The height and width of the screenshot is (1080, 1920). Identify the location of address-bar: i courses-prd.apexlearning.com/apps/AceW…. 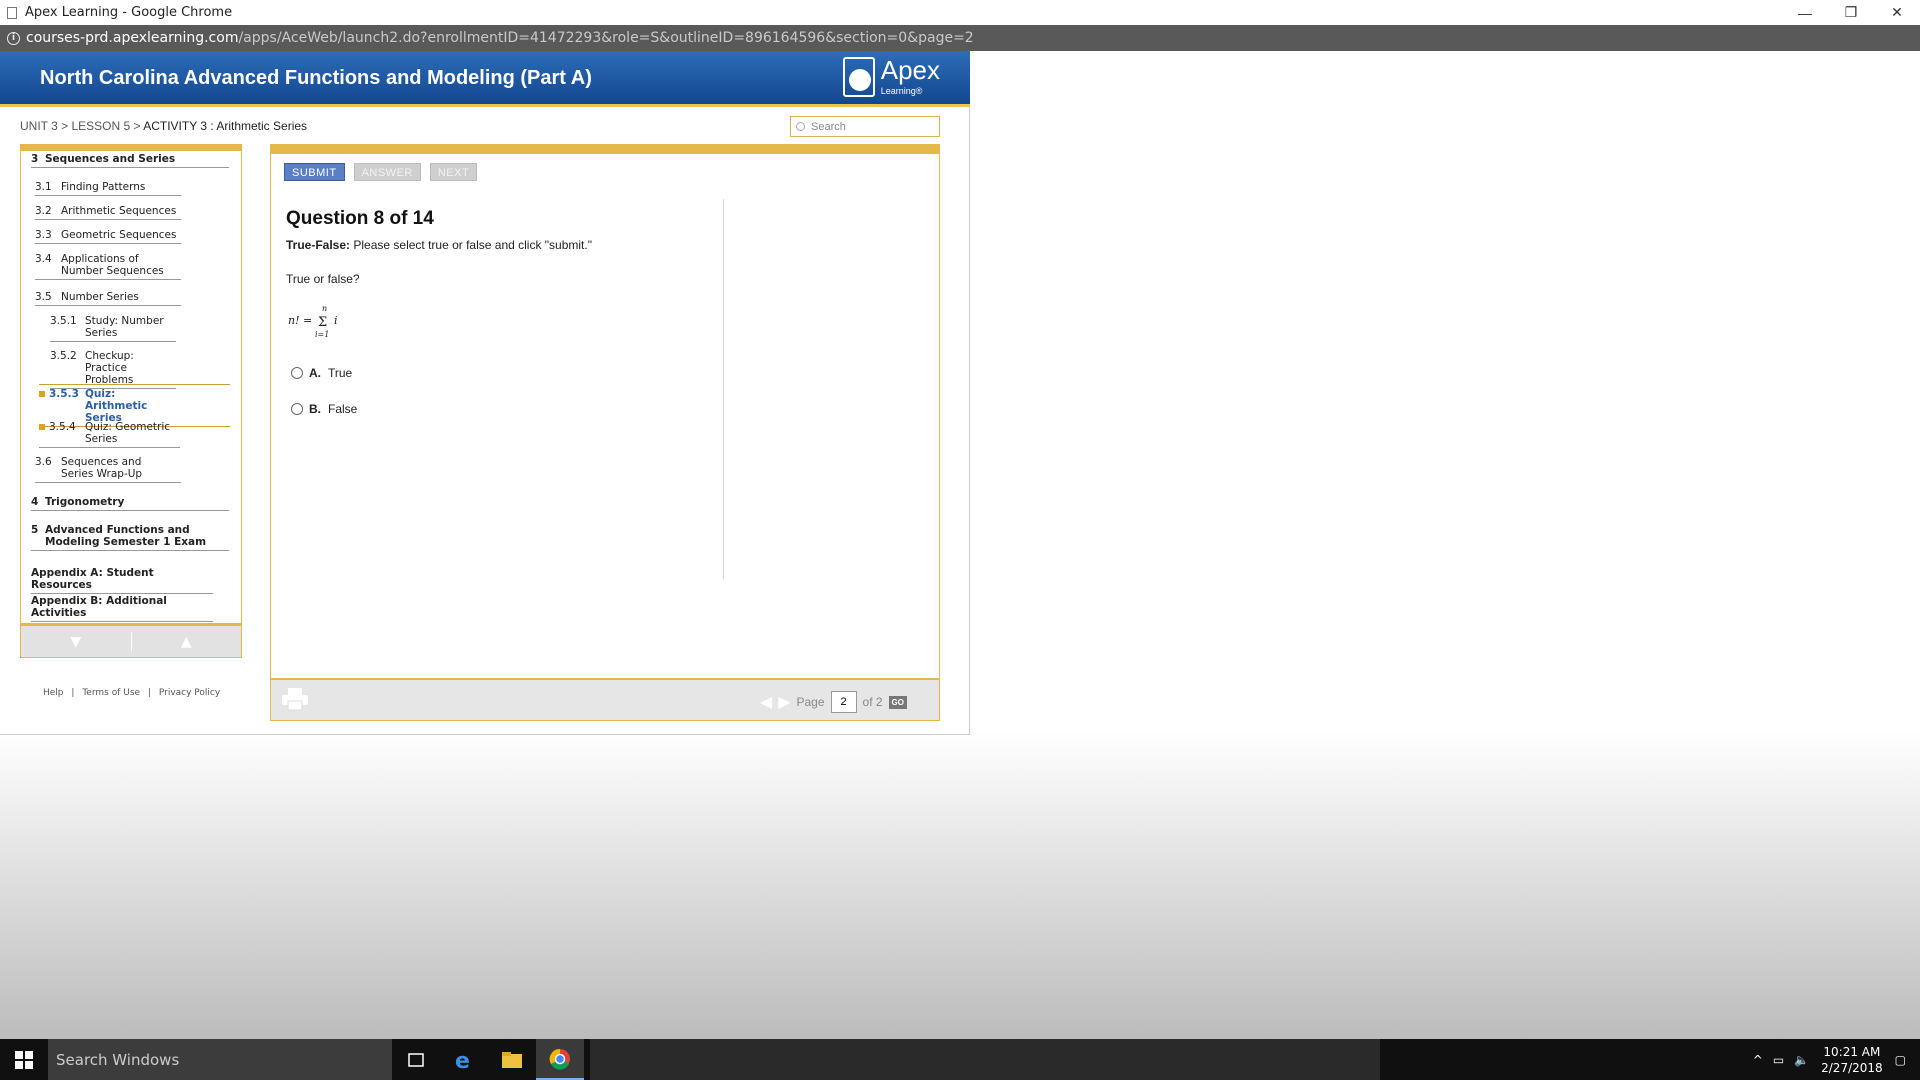
(960, 38).